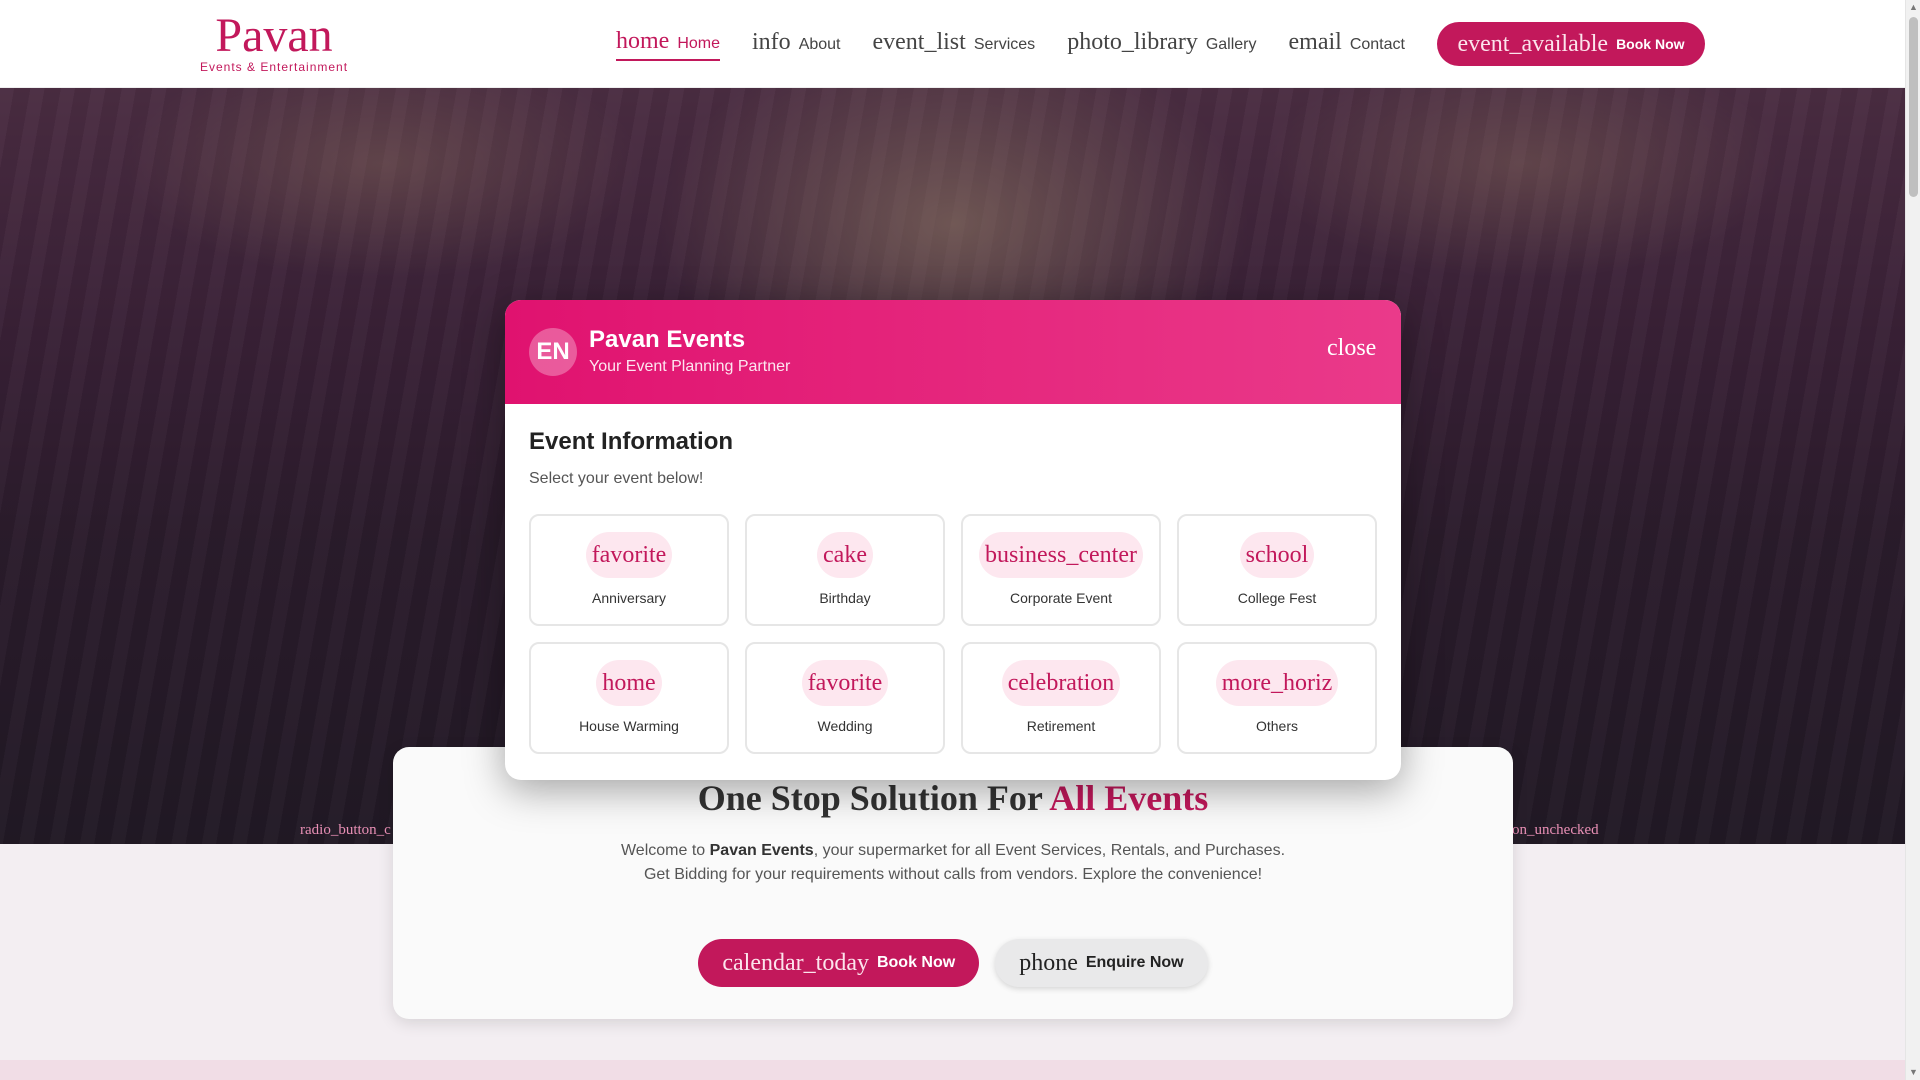  What do you see at coordinates (616, 478) in the screenshot?
I see `event-info-subtitle: Select your event below!` at bounding box center [616, 478].